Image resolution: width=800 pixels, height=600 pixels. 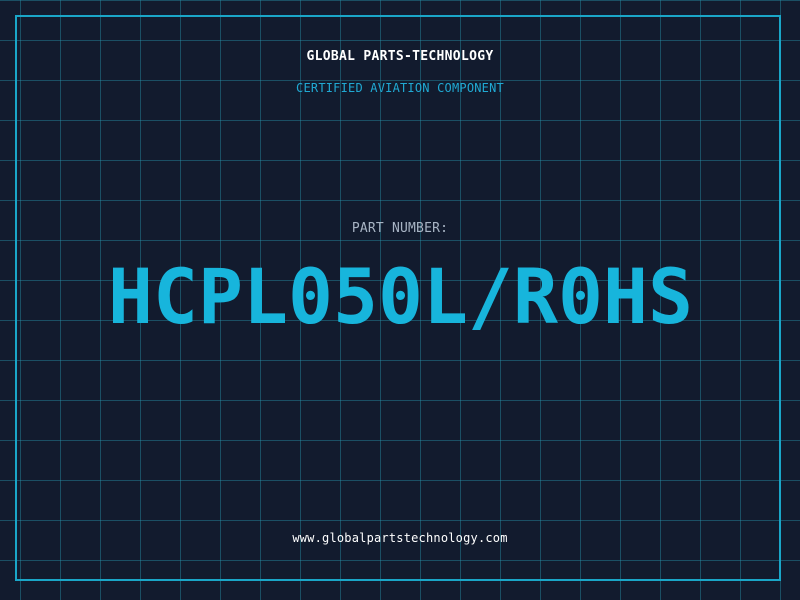 What do you see at coordinates (400, 228) in the screenshot?
I see `part-number-label: PART NUMBER:` at bounding box center [400, 228].